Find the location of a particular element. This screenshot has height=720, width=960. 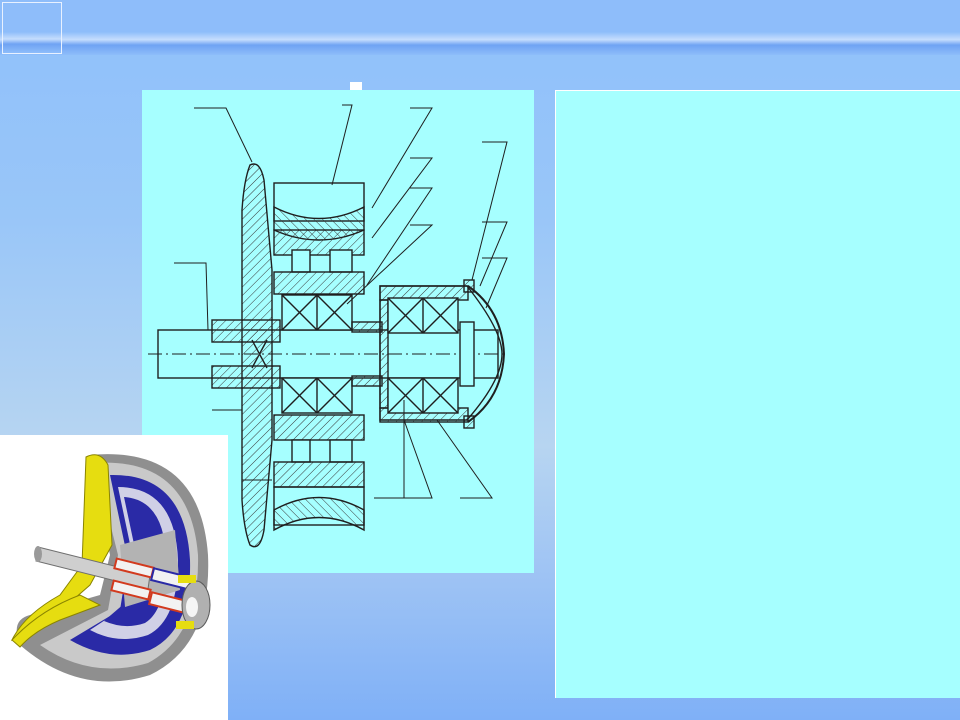

cutaway-panel is located at coordinates (114, 577).